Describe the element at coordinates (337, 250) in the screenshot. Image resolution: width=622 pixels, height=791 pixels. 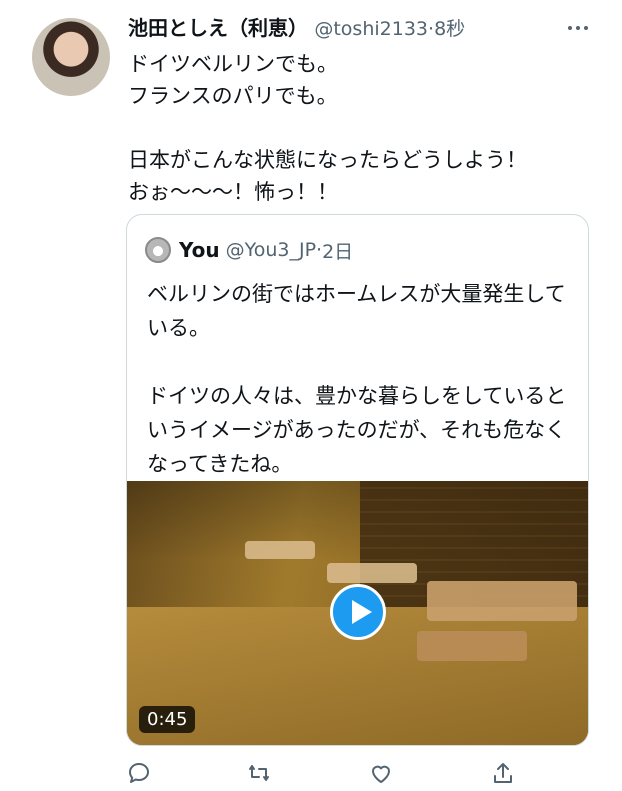
I see `quoted-timestamp: 2日` at that location.